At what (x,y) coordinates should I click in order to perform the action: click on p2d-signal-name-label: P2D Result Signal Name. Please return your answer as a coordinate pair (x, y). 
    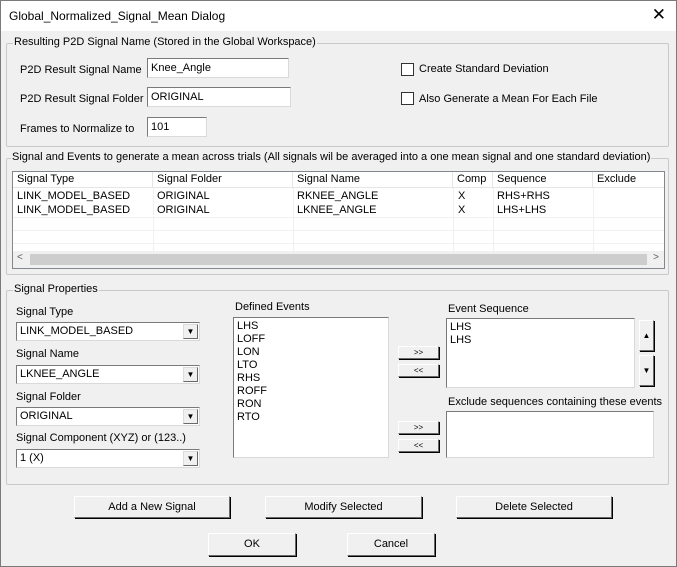
    Looking at the image, I should click on (81, 70).